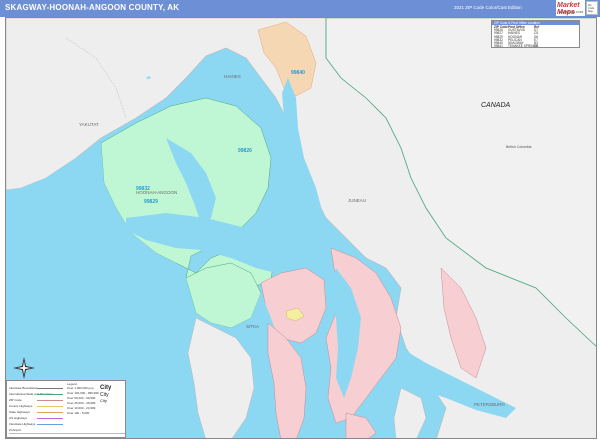 This screenshot has height=442, width=600. Describe the element at coordinates (67, 435) in the screenshot. I see `legend-footer` at that location.